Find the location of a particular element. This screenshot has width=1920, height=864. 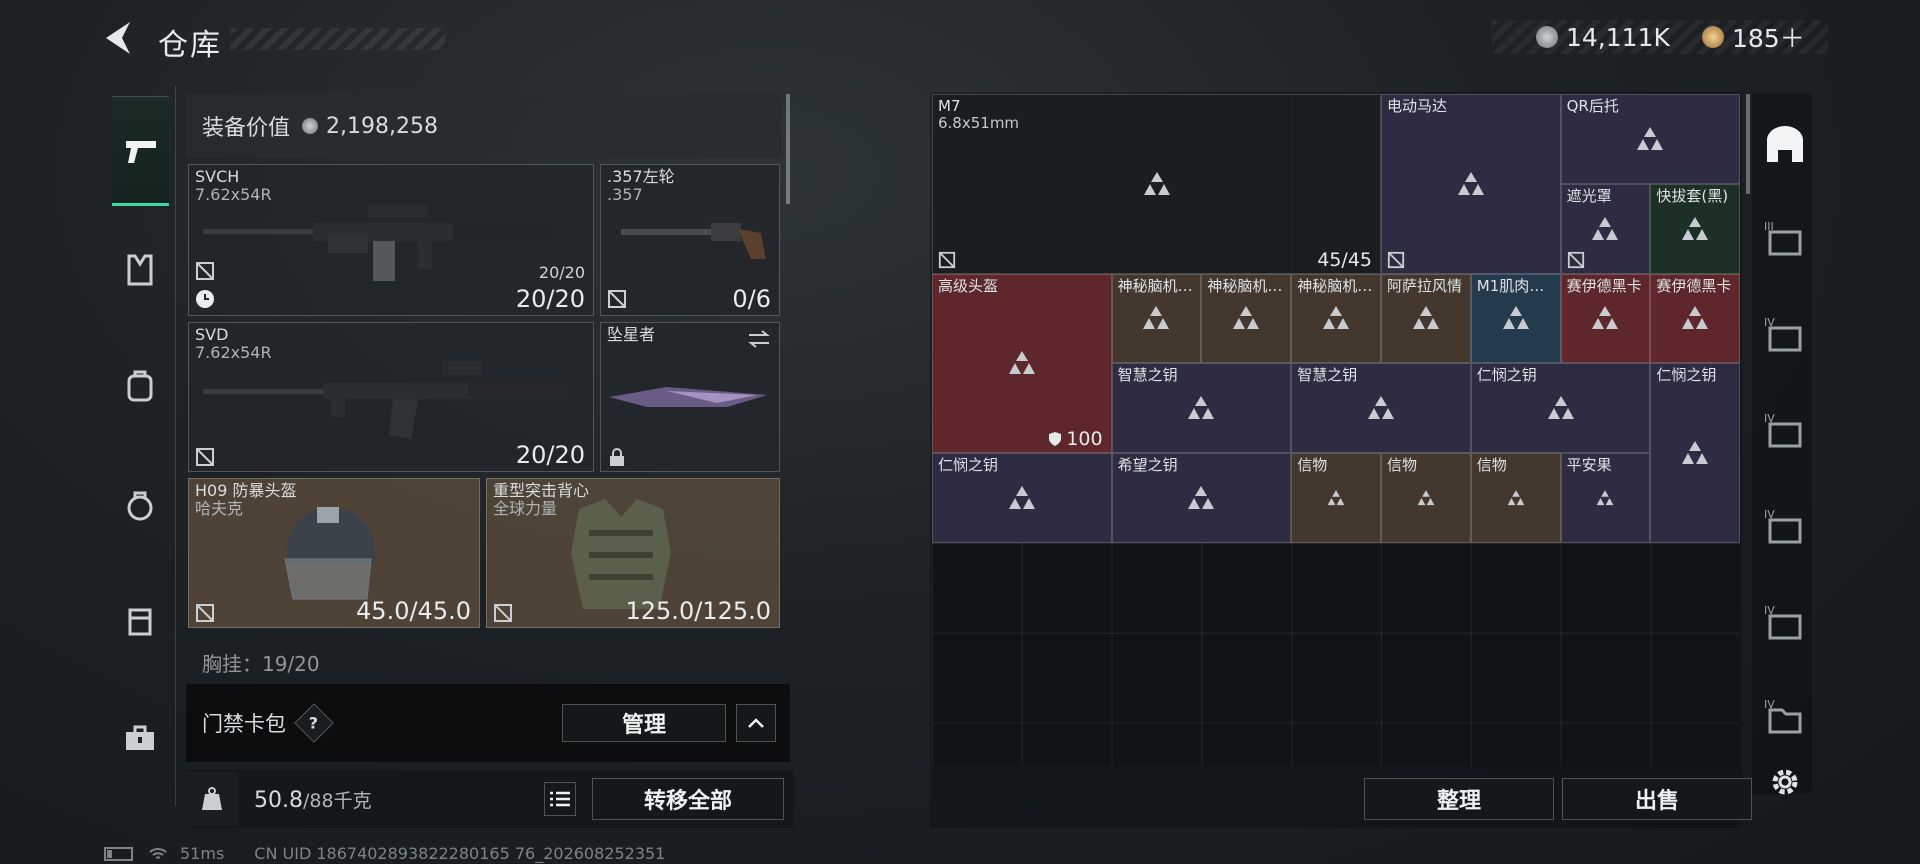

nav-tab-armor is located at coordinates (140, 270).